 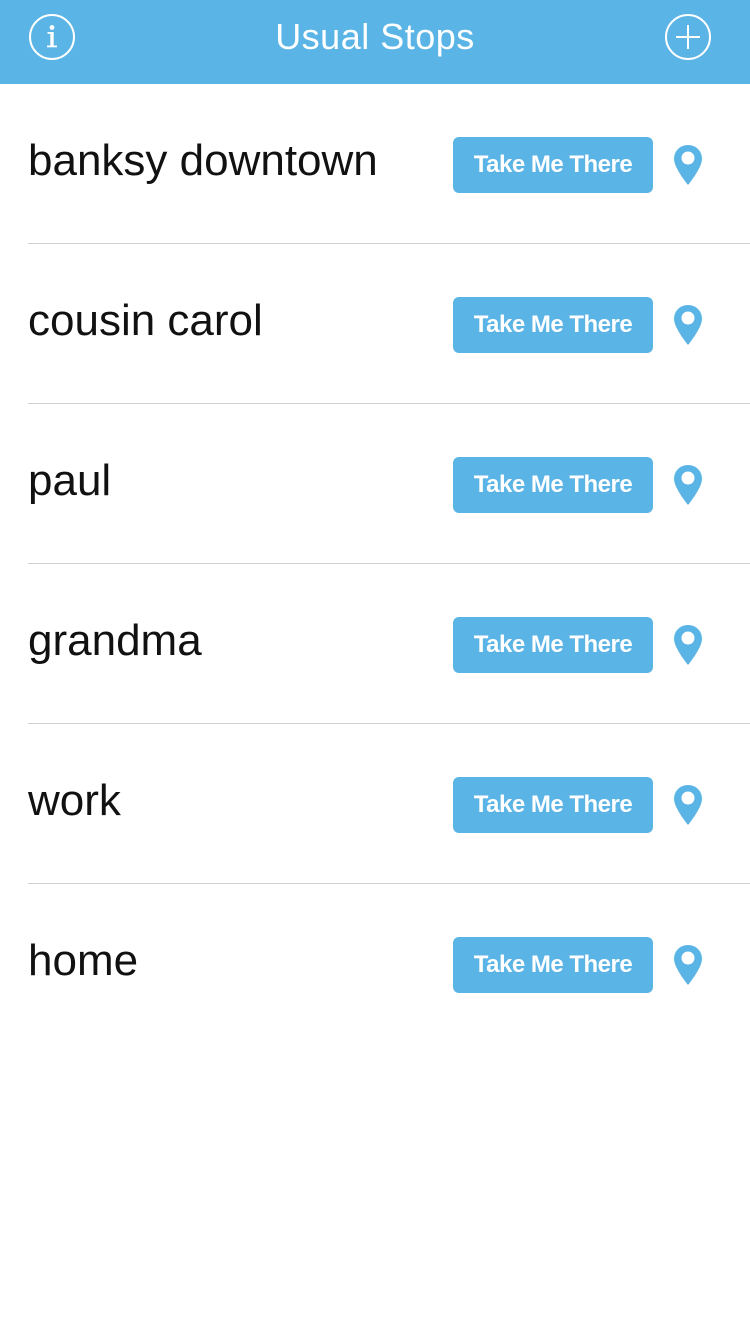 I want to click on list-item: paul Take Me There, so click(x=375, y=484).